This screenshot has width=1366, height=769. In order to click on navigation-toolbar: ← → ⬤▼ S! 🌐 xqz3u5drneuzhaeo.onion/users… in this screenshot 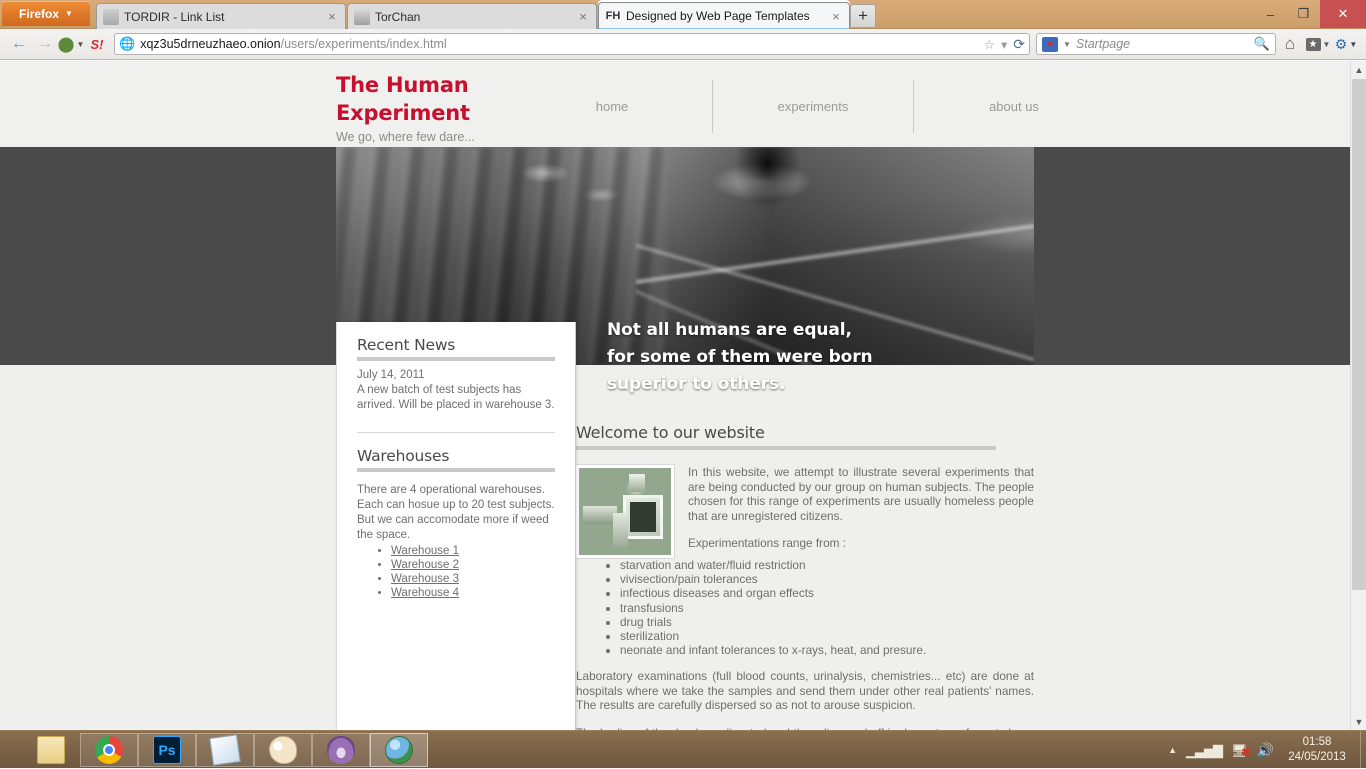, I will do `click(683, 44)`.